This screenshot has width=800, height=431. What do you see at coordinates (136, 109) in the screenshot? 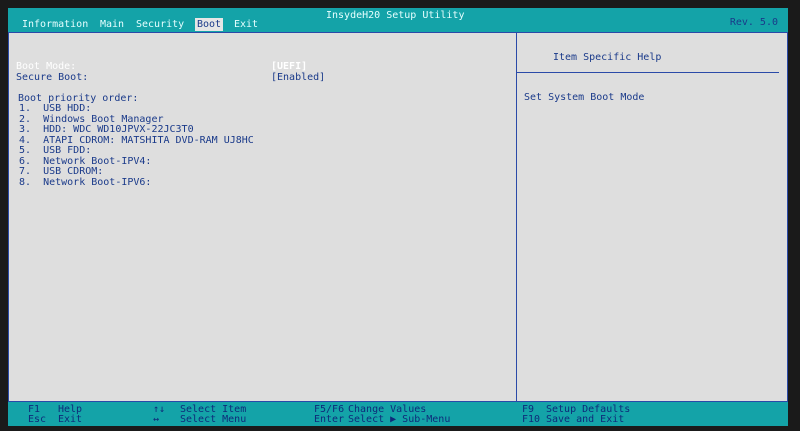
I see `boot-item-usb-hdd: 1. USB HDD:` at bounding box center [136, 109].